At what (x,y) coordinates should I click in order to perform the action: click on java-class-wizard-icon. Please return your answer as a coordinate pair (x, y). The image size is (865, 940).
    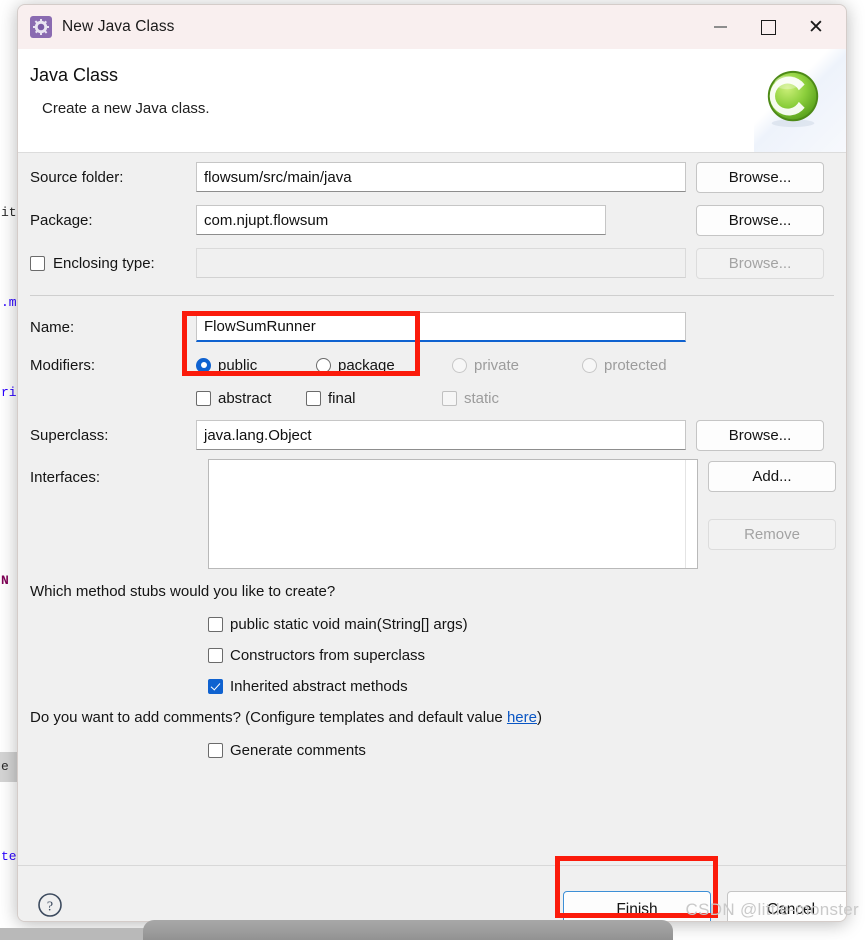
    Looking at the image, I should click on (41, 27).